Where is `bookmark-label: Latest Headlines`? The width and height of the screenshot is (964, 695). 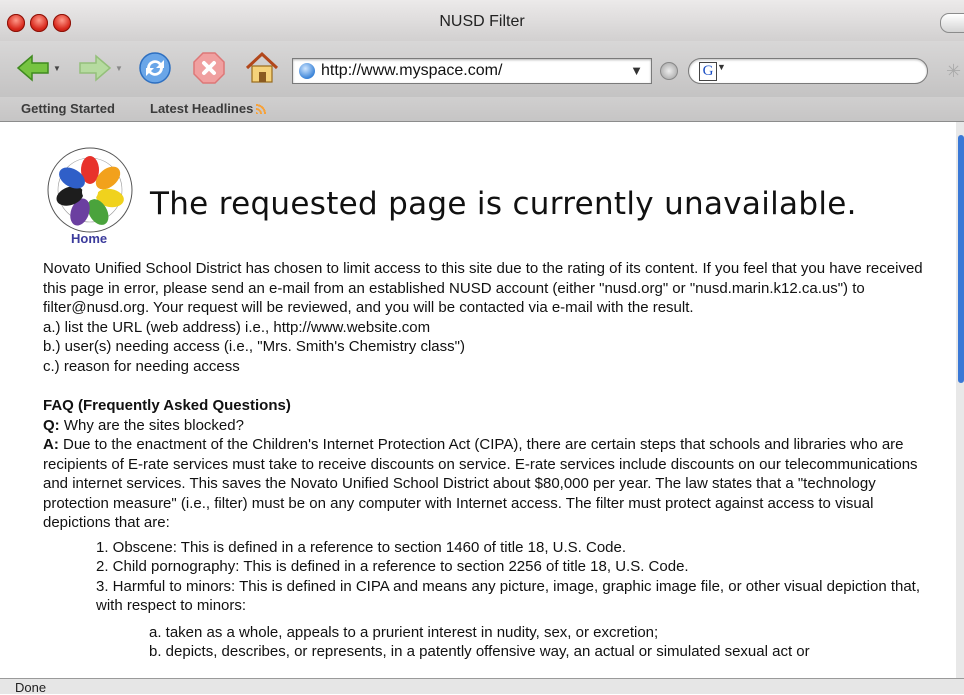 bookmark-label: Latest Headlines is located at coordinates (202, 108).